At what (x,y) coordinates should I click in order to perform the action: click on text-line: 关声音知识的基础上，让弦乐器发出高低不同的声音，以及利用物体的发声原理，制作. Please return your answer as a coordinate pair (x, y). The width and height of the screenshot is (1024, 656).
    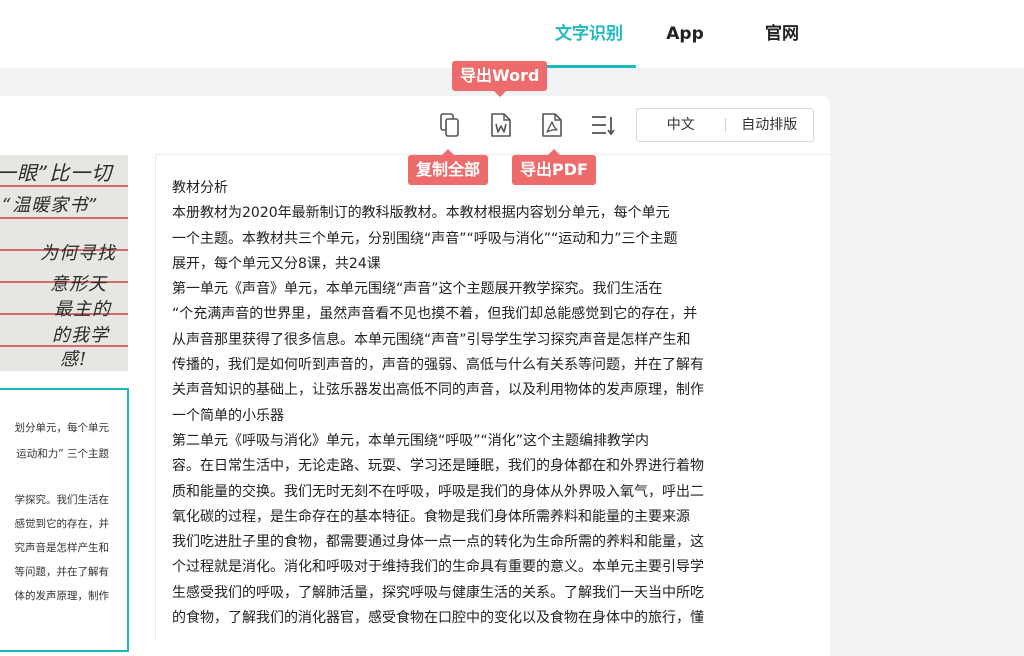
    Looking at the image, I should click on (438, 390).